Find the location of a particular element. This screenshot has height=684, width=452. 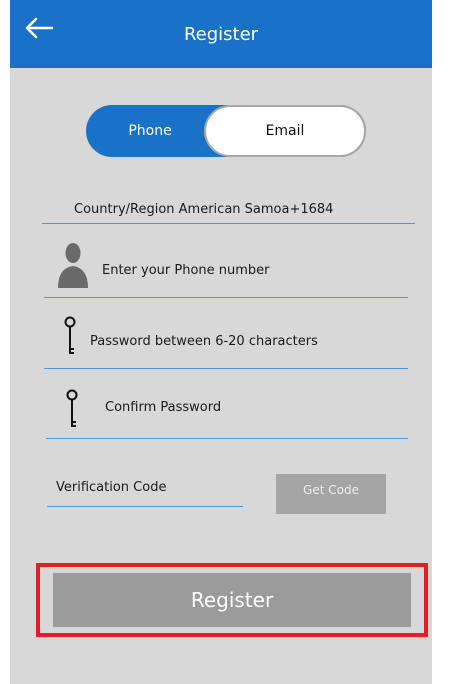

get-code-button: Get Code is located at coordinates (331, 494).